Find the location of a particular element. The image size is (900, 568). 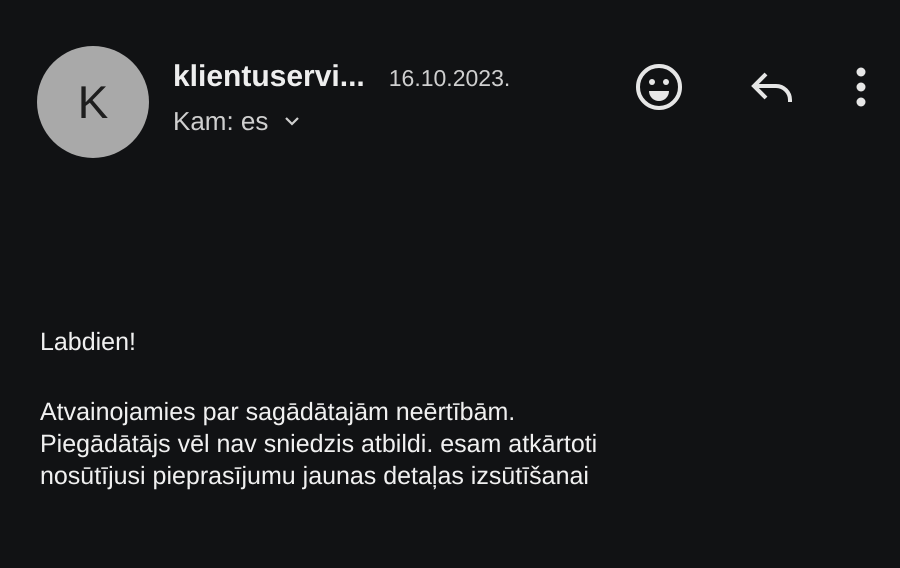

message-paragraph: Atvainojamies par sagādātajām neērtībām. Piegādātājs vēl nav sniedzis atbildi. esam atkārtoti nosūtījusi pieprasījumu jaunas detaļas izsūtīšanai is located at coordinates (319, 444).